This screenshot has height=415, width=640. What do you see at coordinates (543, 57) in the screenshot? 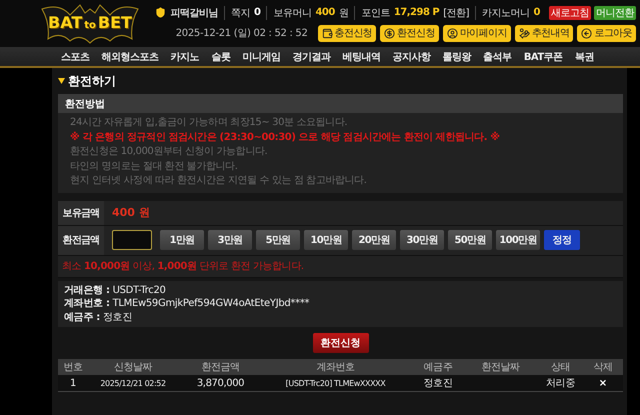
I see `nav-item: BAT쿠폰` at bounding box center [543, 57].